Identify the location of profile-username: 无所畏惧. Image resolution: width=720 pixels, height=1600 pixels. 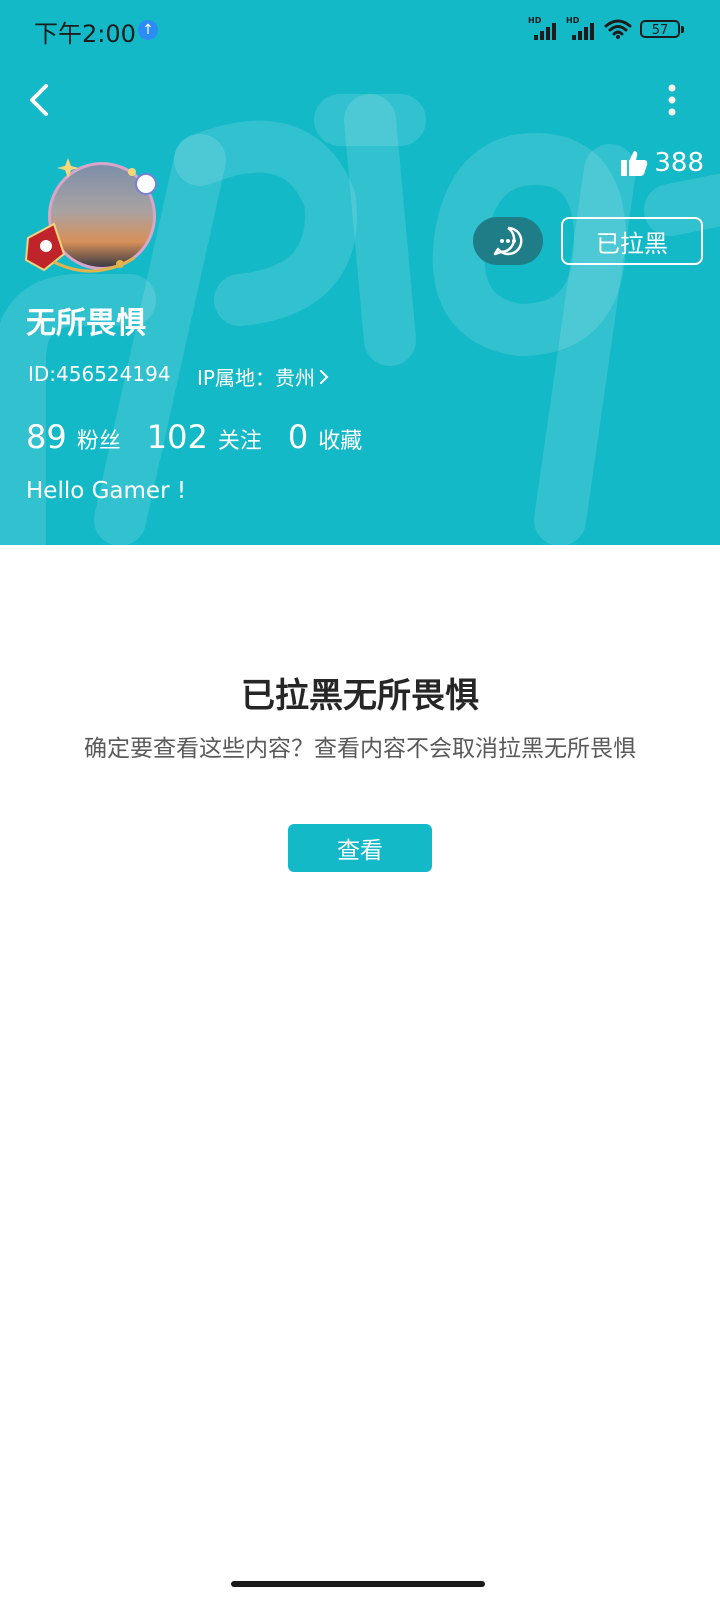
(86, 323).